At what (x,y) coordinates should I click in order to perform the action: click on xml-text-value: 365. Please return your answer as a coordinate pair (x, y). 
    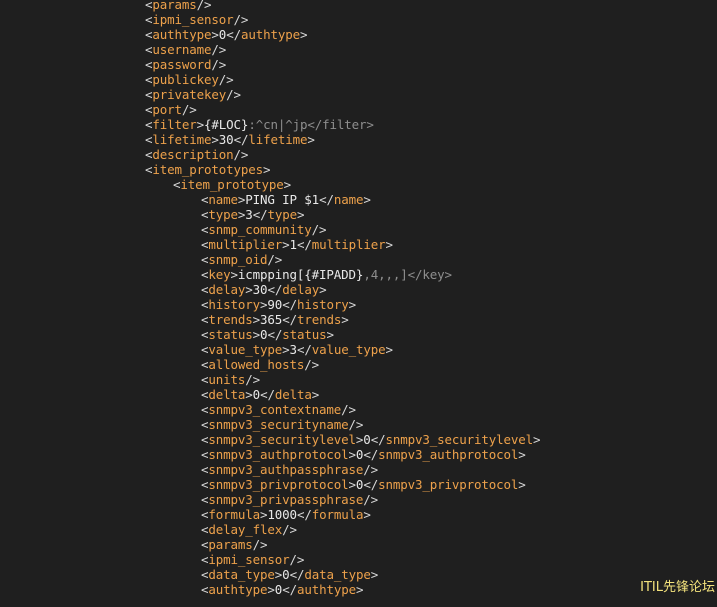
    Looking at the image, I should click on (271, 319).